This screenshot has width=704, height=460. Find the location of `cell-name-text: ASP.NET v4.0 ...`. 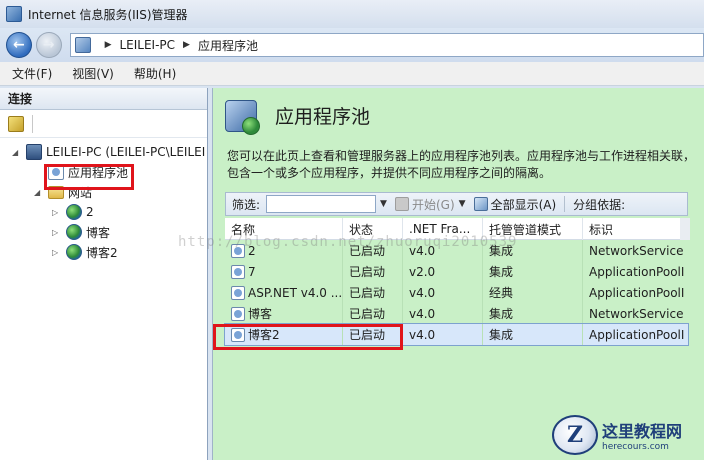

cell-name-text: ASP.NET v4.0 ... is located at coordinates (295, 292).